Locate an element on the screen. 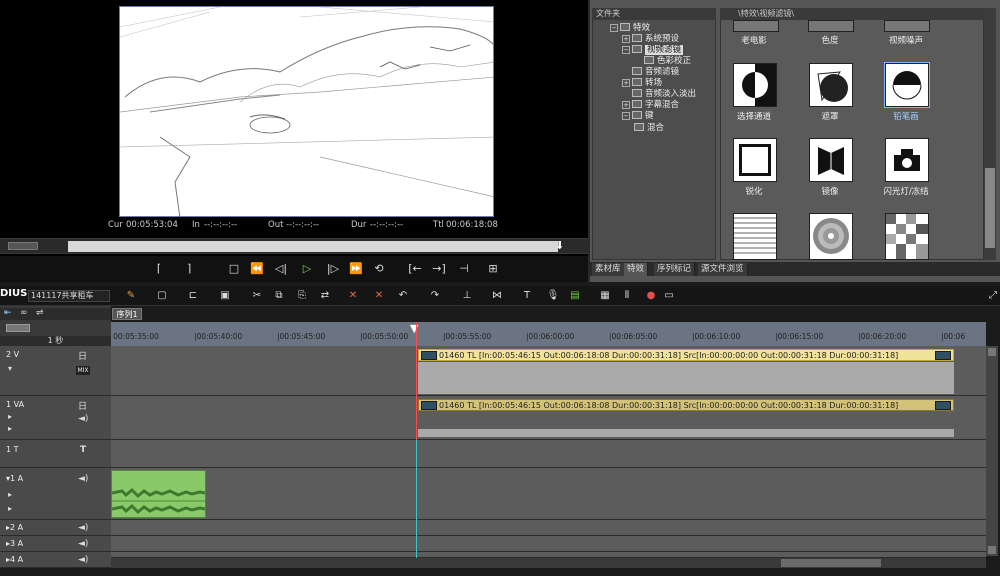 Image resolution: width=1000 pixels, height=576 pixels. mosaic-icon is located at coordinates (907, 236).